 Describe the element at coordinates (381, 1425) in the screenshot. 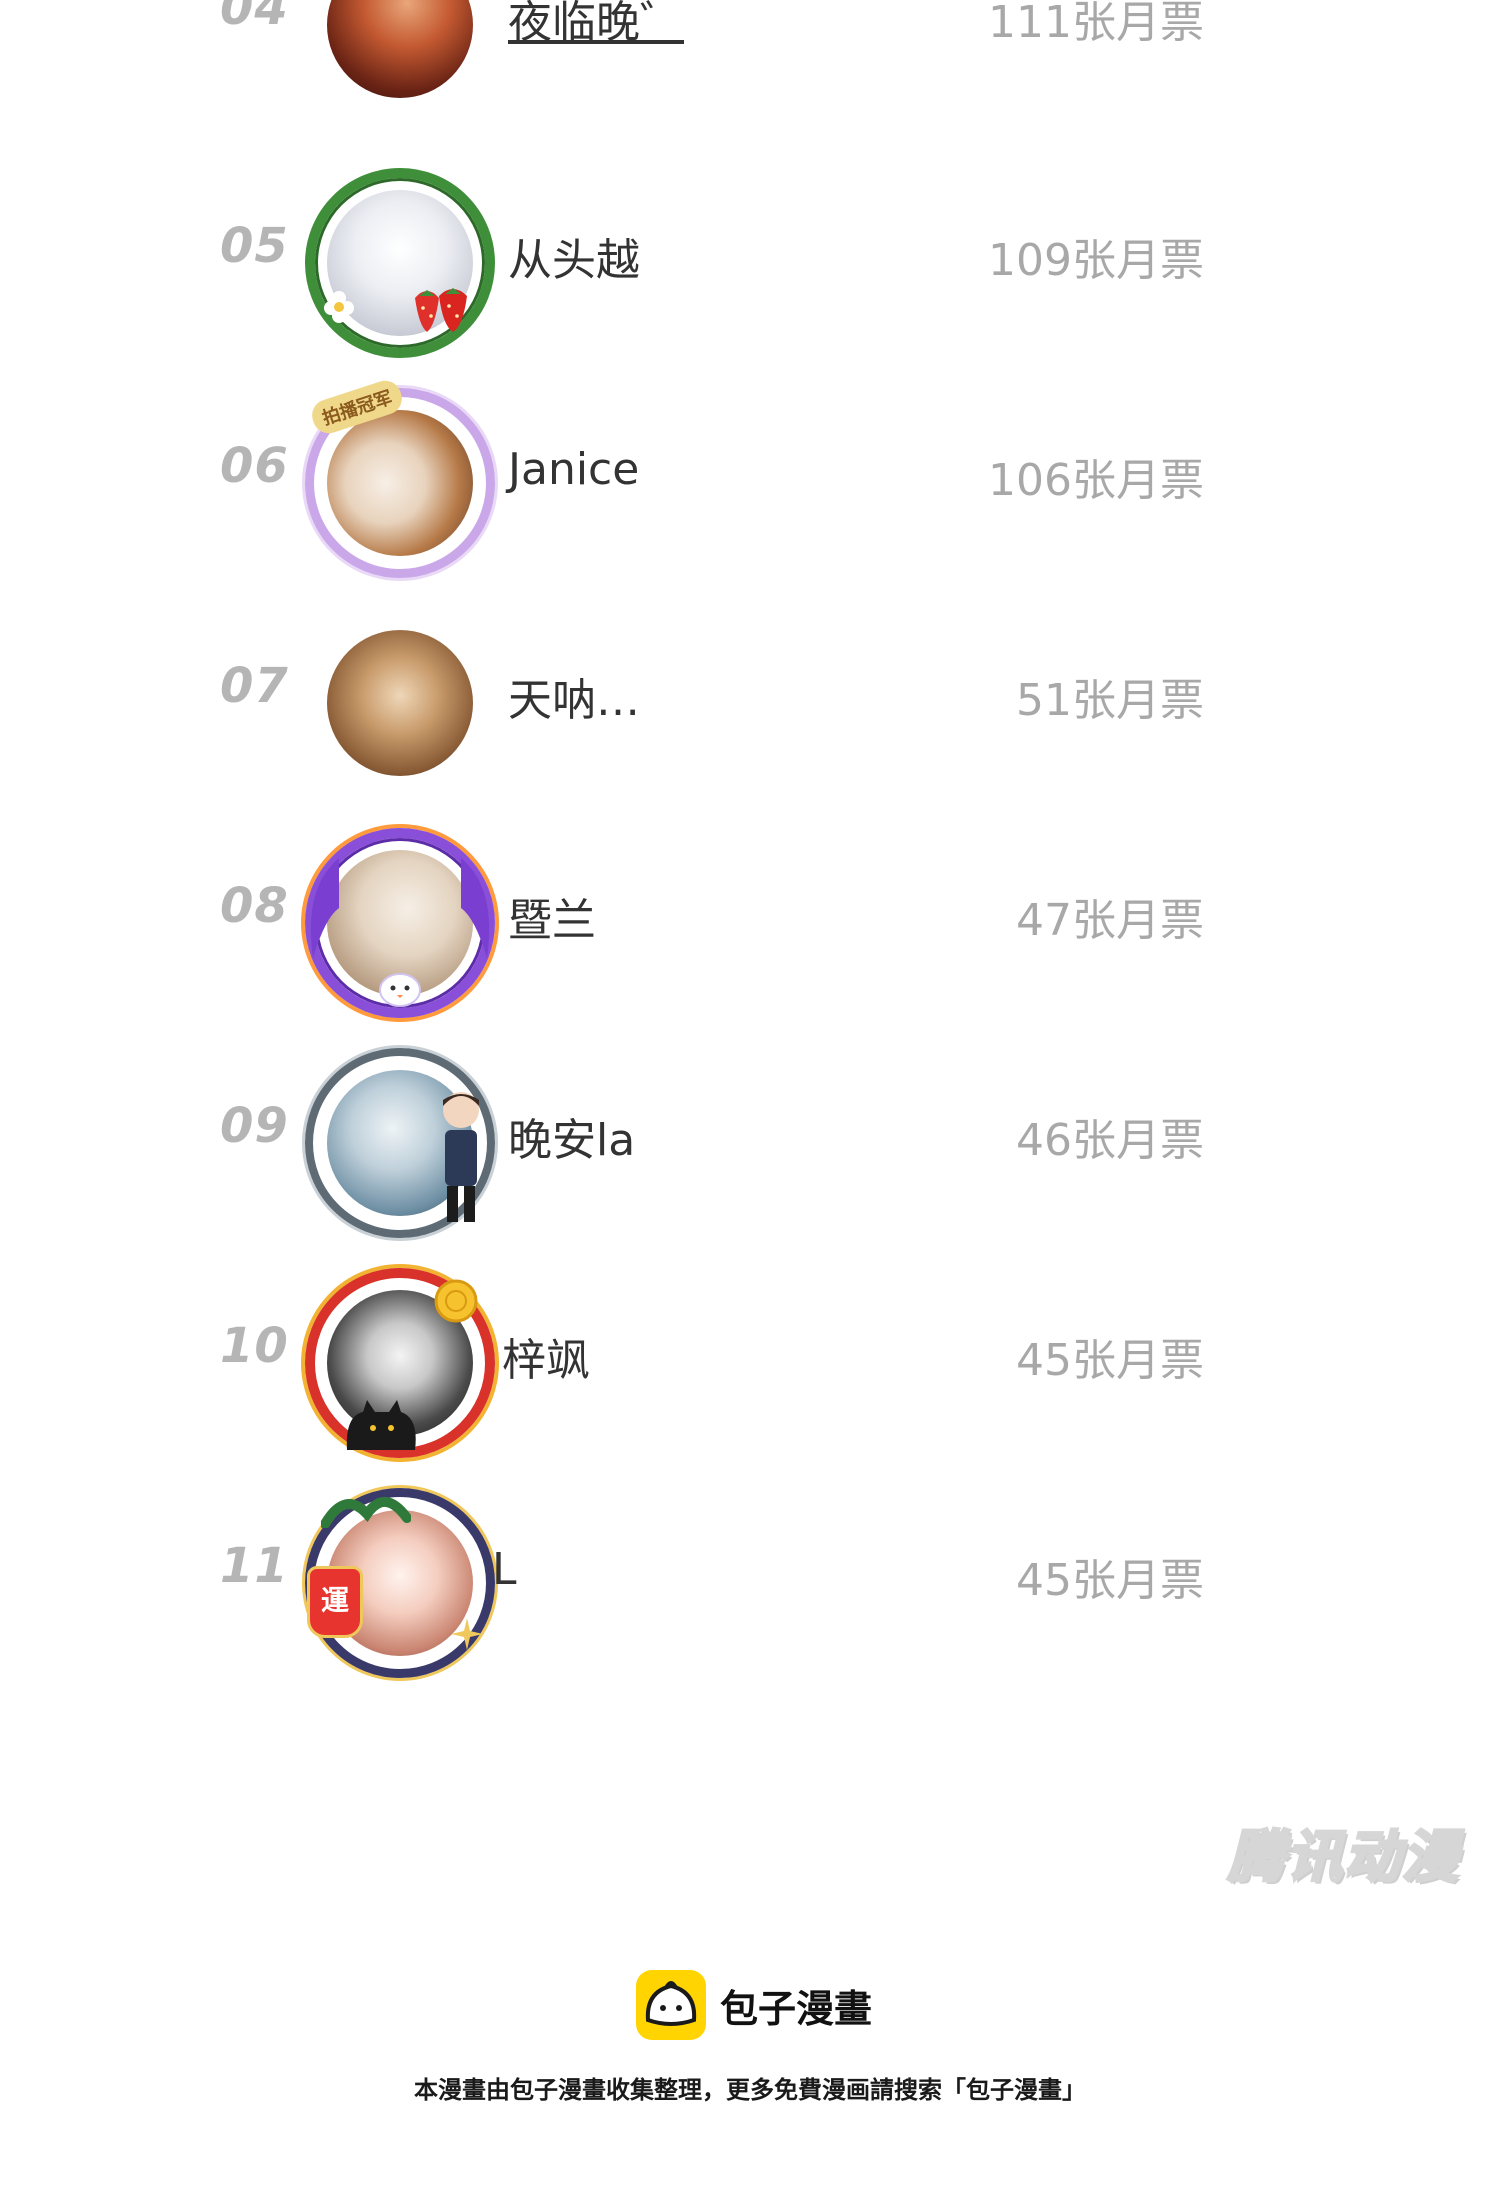

I see `black-cat-icon` at that location.